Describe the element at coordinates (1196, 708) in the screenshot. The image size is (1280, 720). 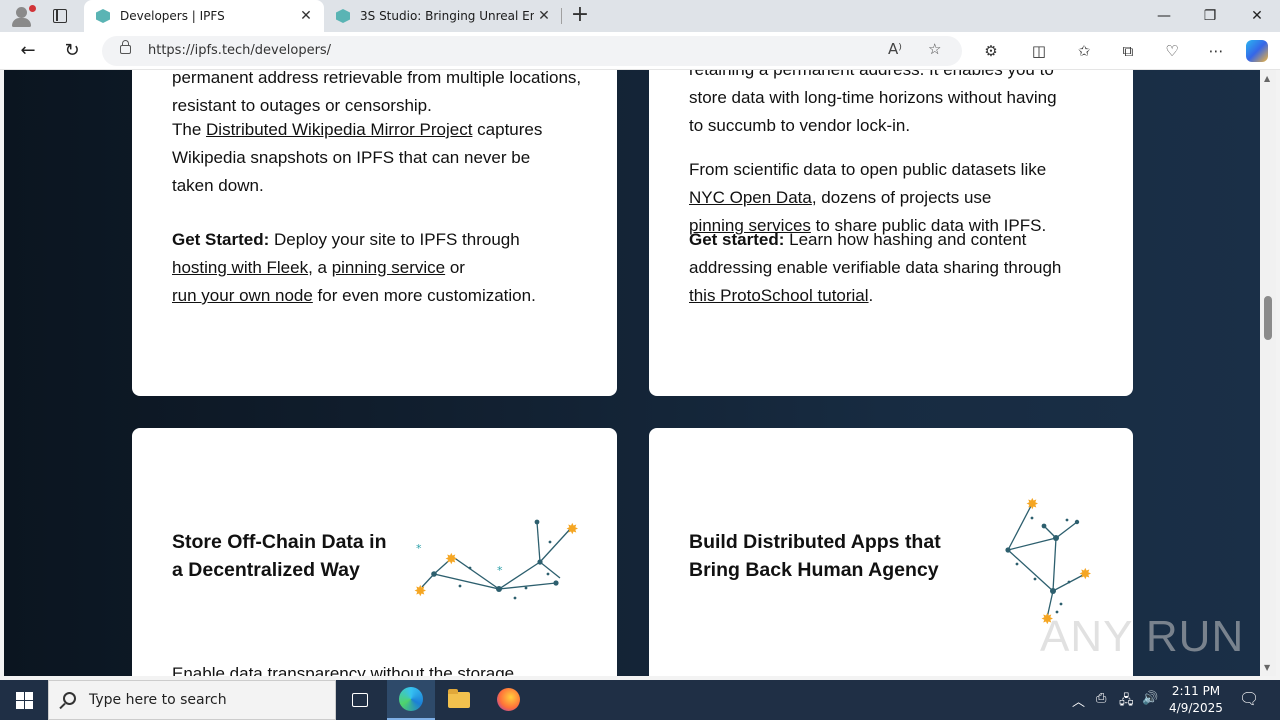
I see `clock-date: 4/9/2025` at that location.